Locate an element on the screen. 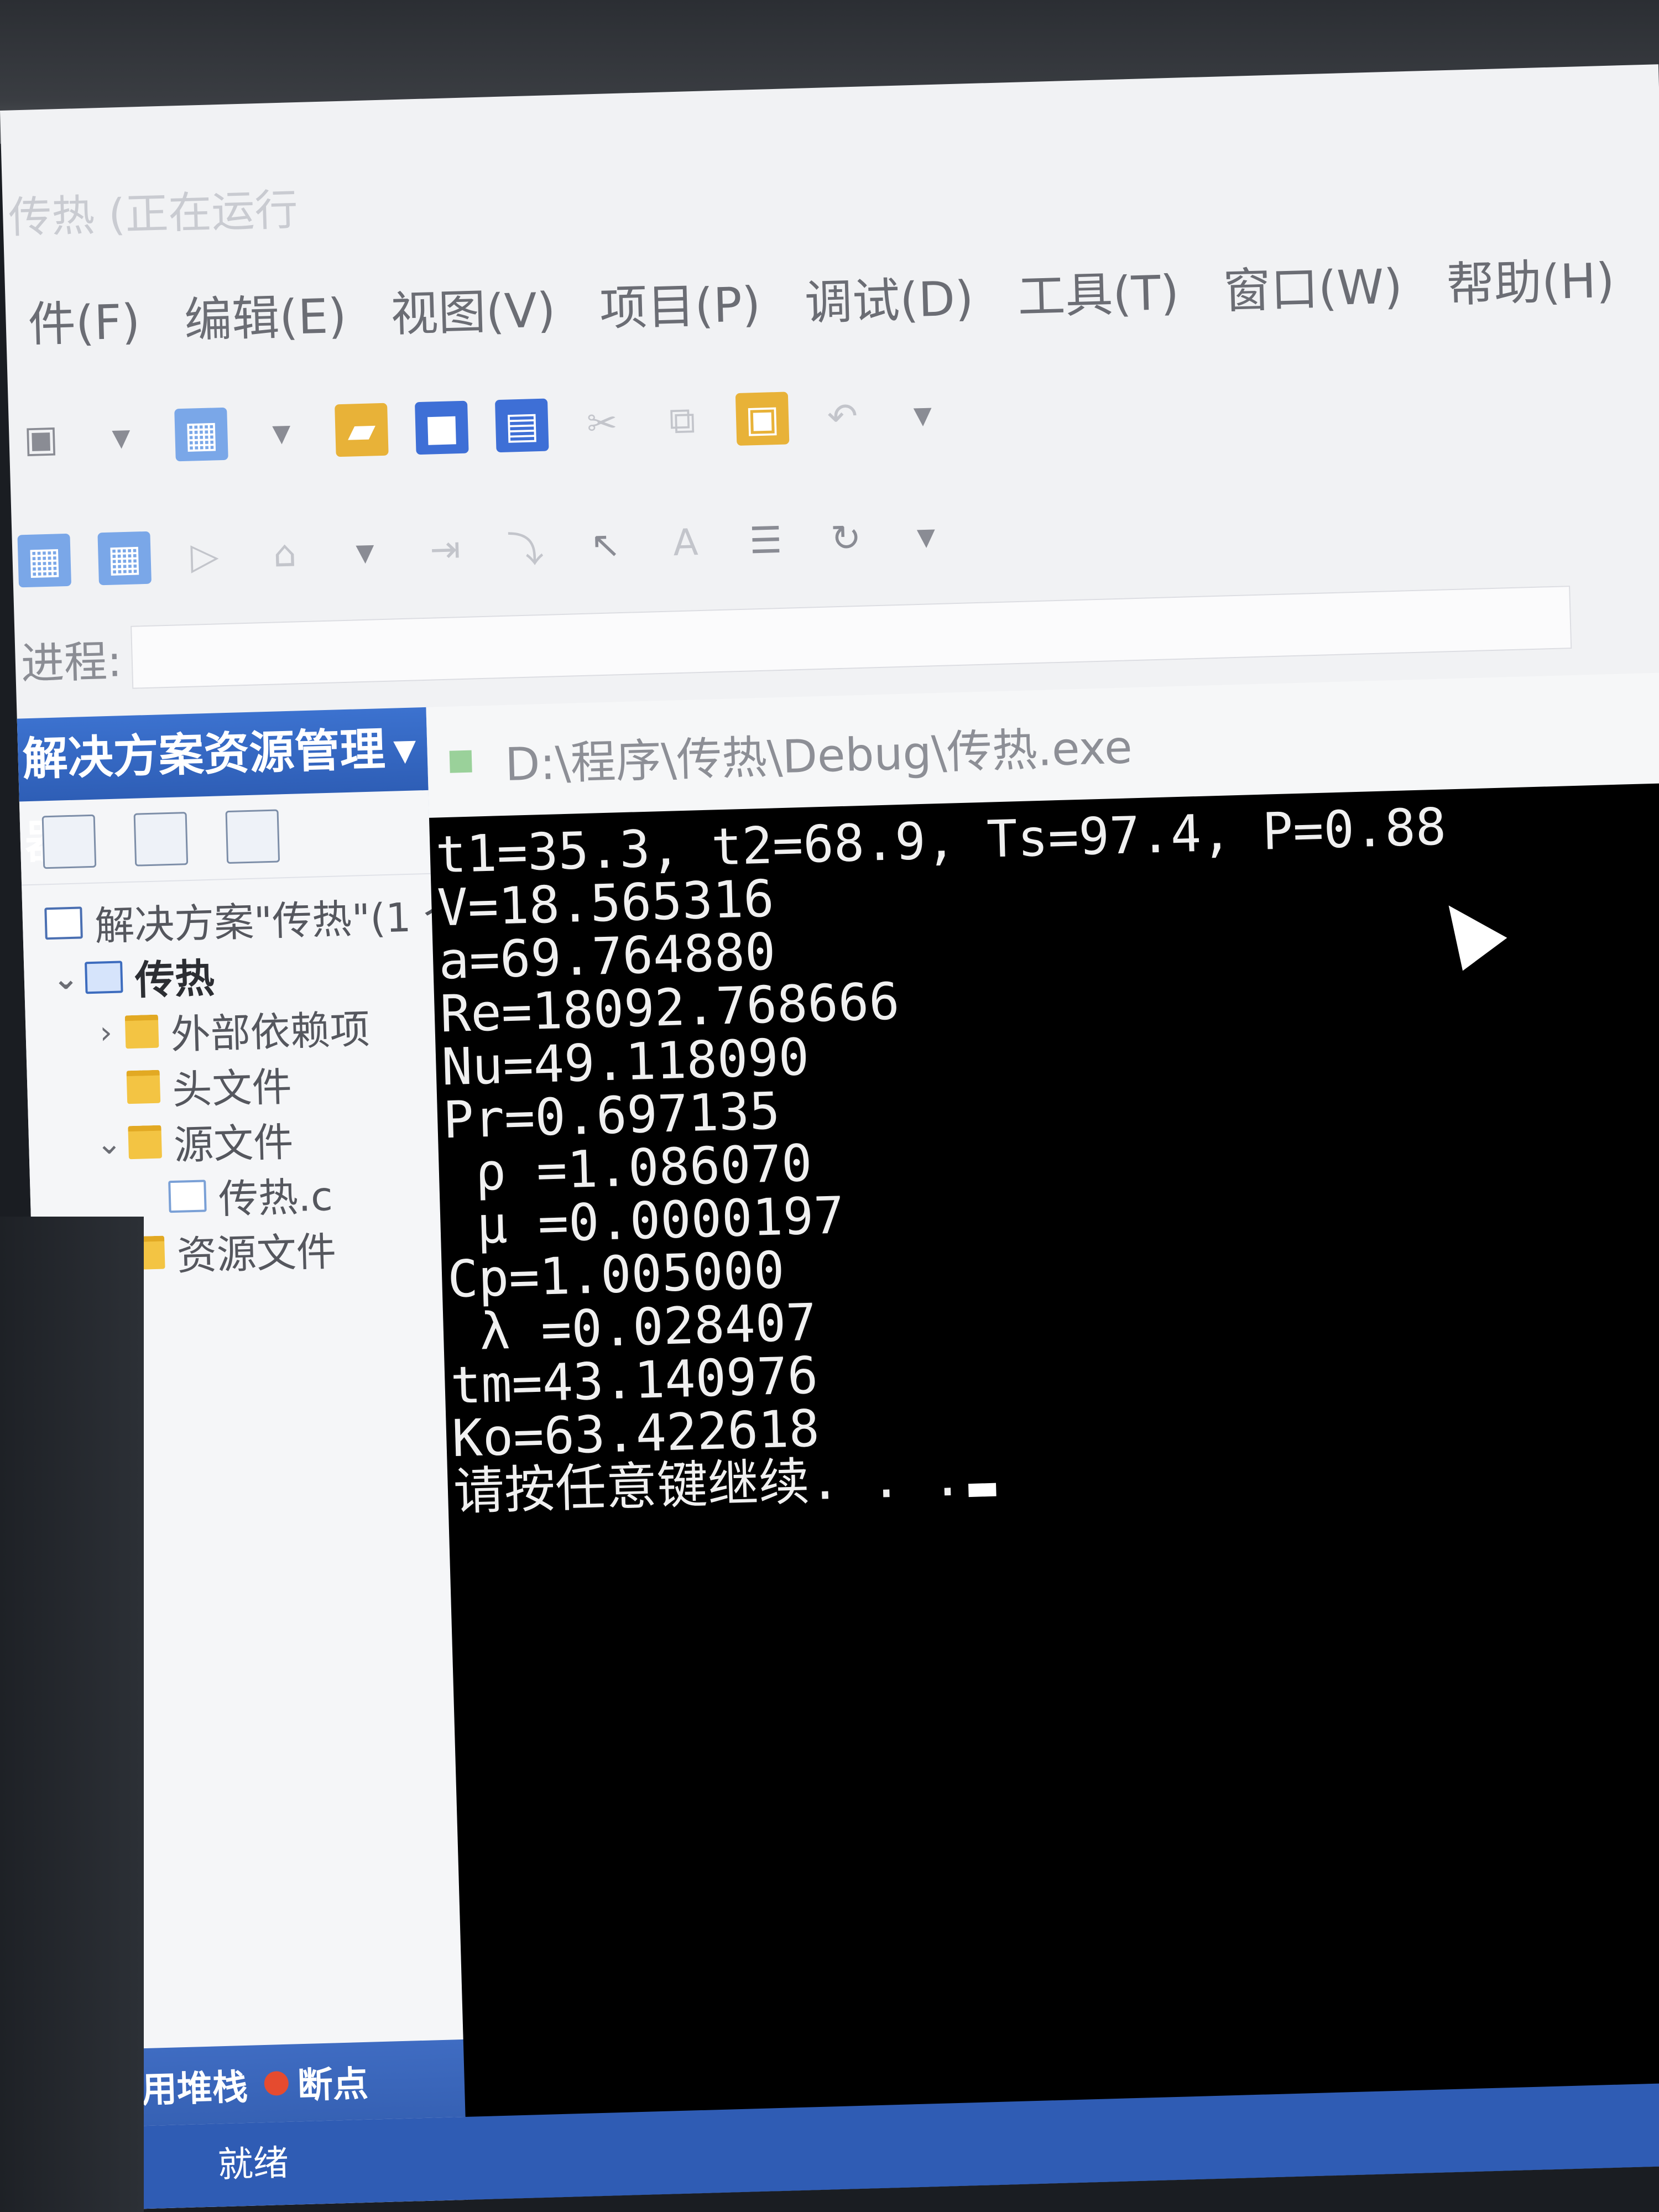 The width and height of the screenshot is (1659, 2212). menu-project: 项目(P) is located at coordinates (679, 301).